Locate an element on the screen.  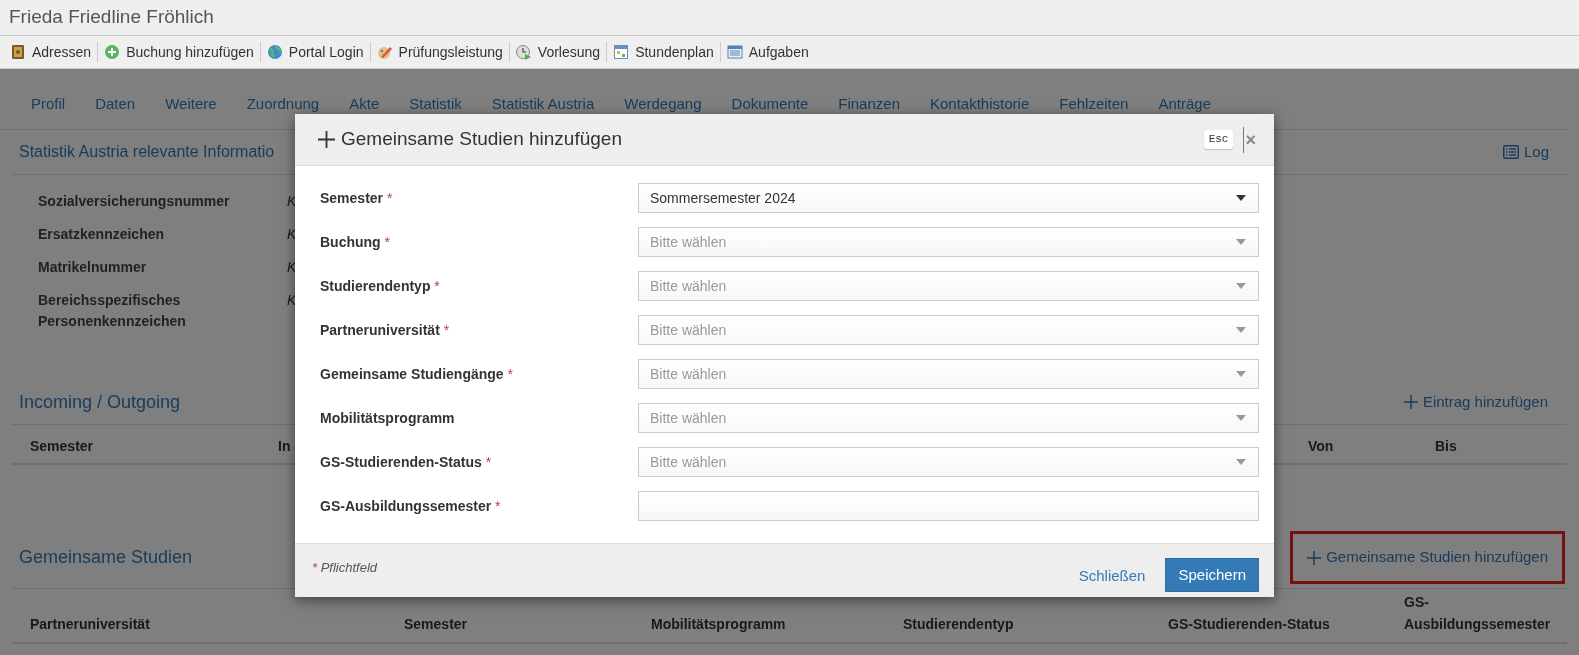
toolbar-button: Stundenplan is located at coordinates (663, 52).